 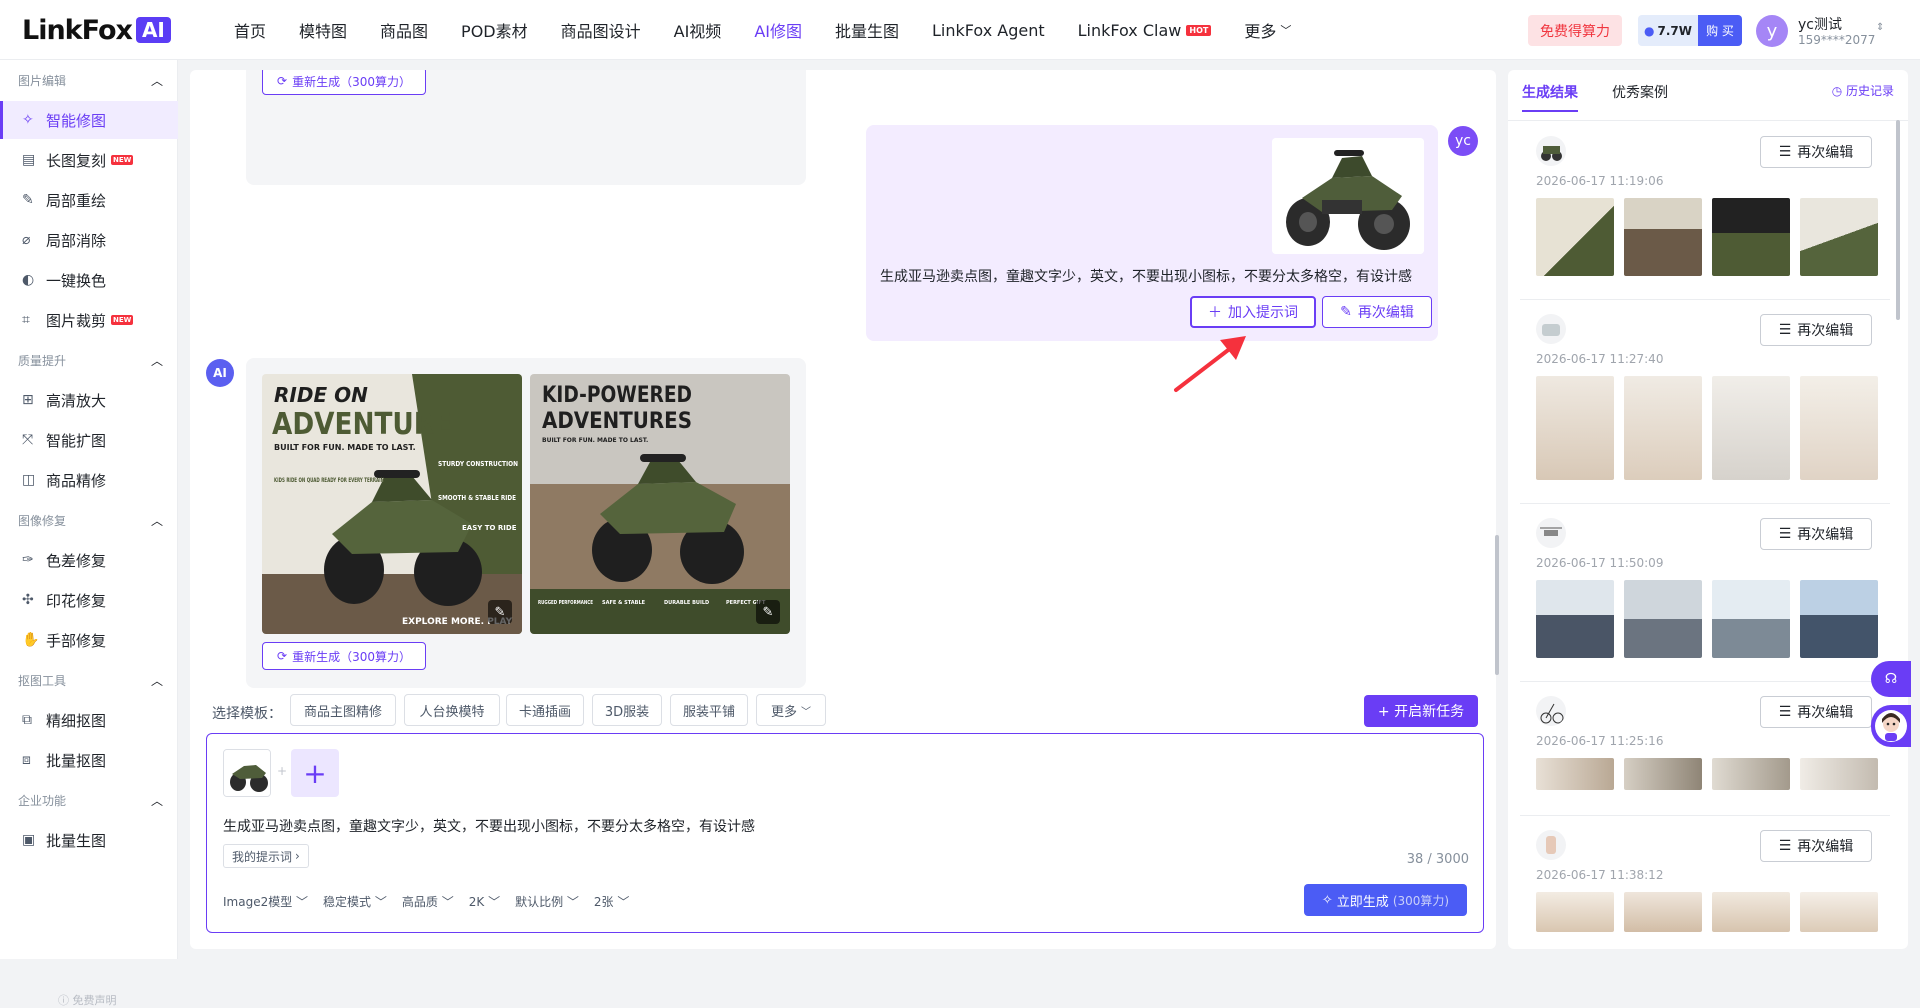 What do you see at coordinates (89, 200) in the screenshot?
I see `sidebar-item-inpaint: ✎ 局部重绘` at bounding box center [89, 200].